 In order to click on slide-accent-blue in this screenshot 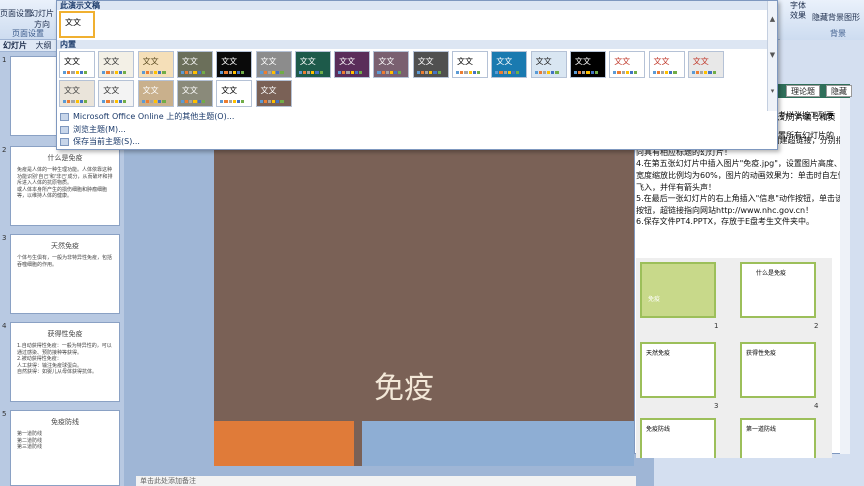, I will do `click(498, 443)`.